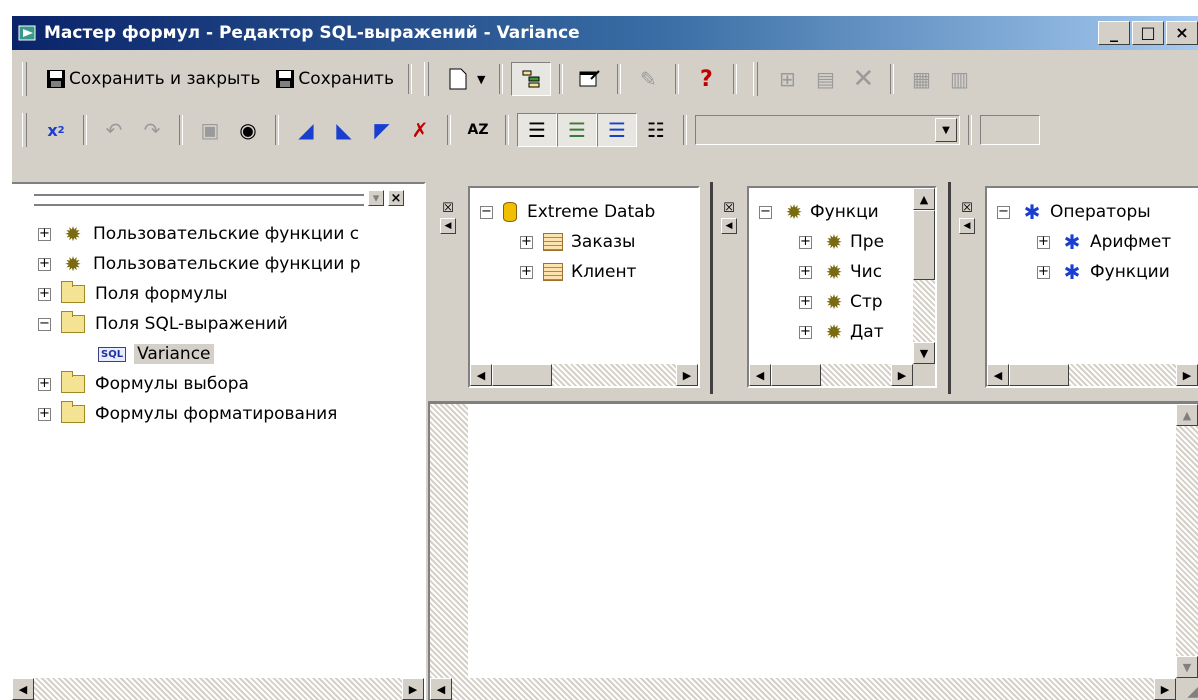  What do you see at coordinates (577, 242) in the screenshot?
I see `tree-item: + Заказы` at bounding box center [577, 242].